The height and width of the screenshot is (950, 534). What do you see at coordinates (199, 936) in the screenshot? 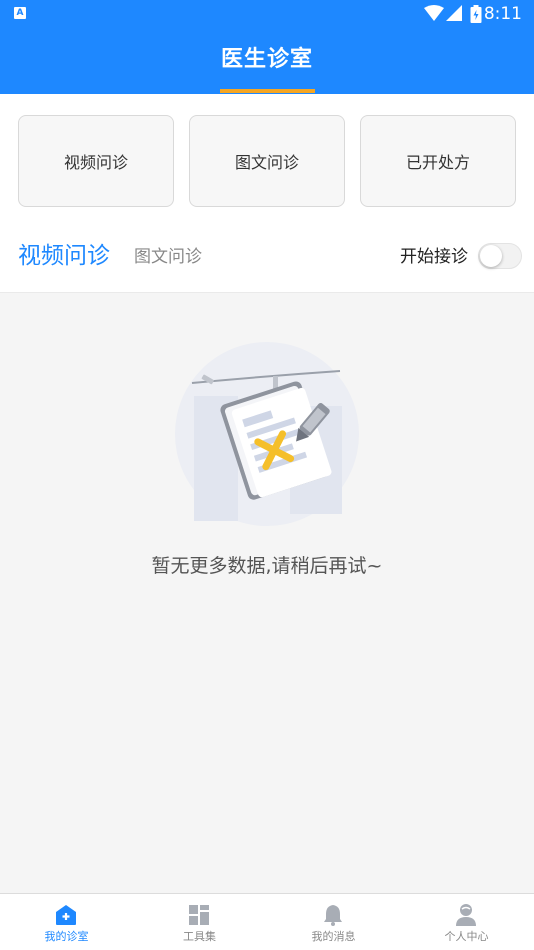
I see `nav-label: 工具集` at bounding box center [199, 936].